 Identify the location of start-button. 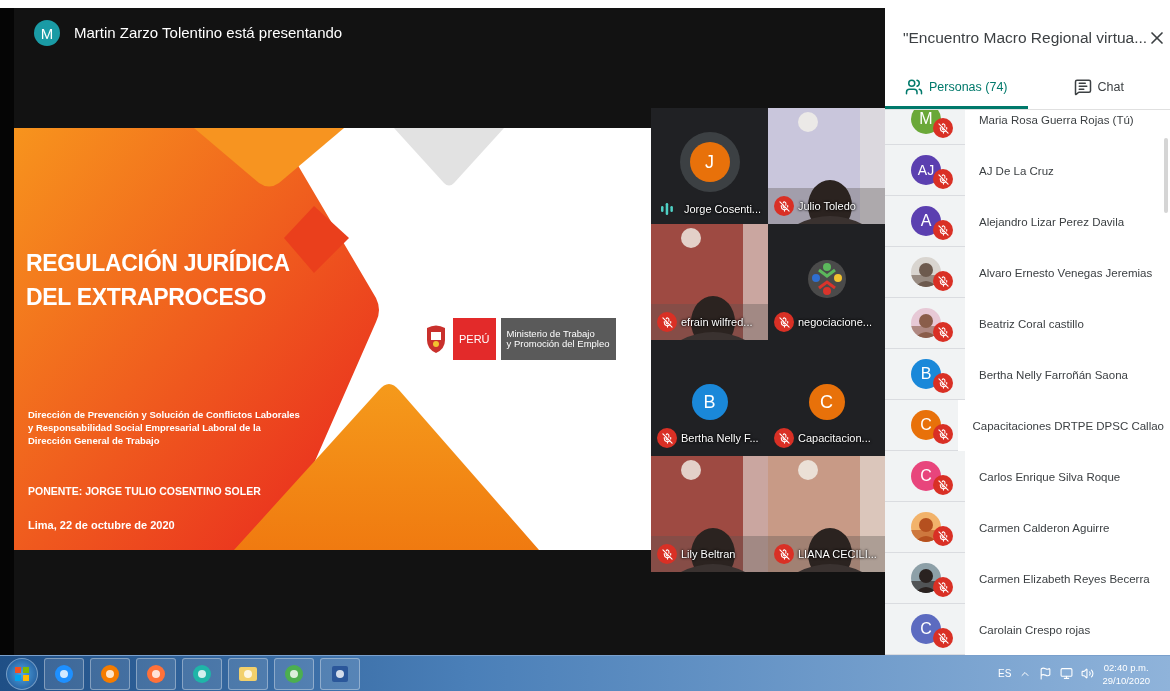
(22, 673).